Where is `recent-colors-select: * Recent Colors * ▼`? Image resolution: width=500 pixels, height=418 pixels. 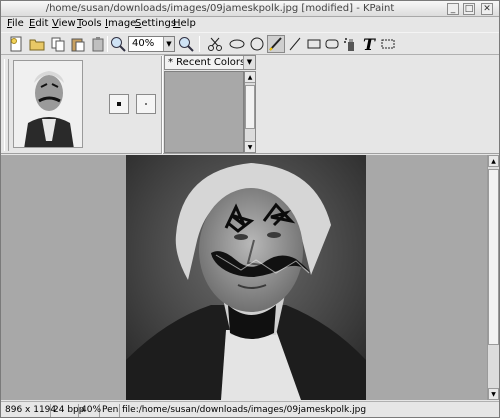 recent-colors-select: * Recent Colors * ▼ is located at coordinates (210, 62).